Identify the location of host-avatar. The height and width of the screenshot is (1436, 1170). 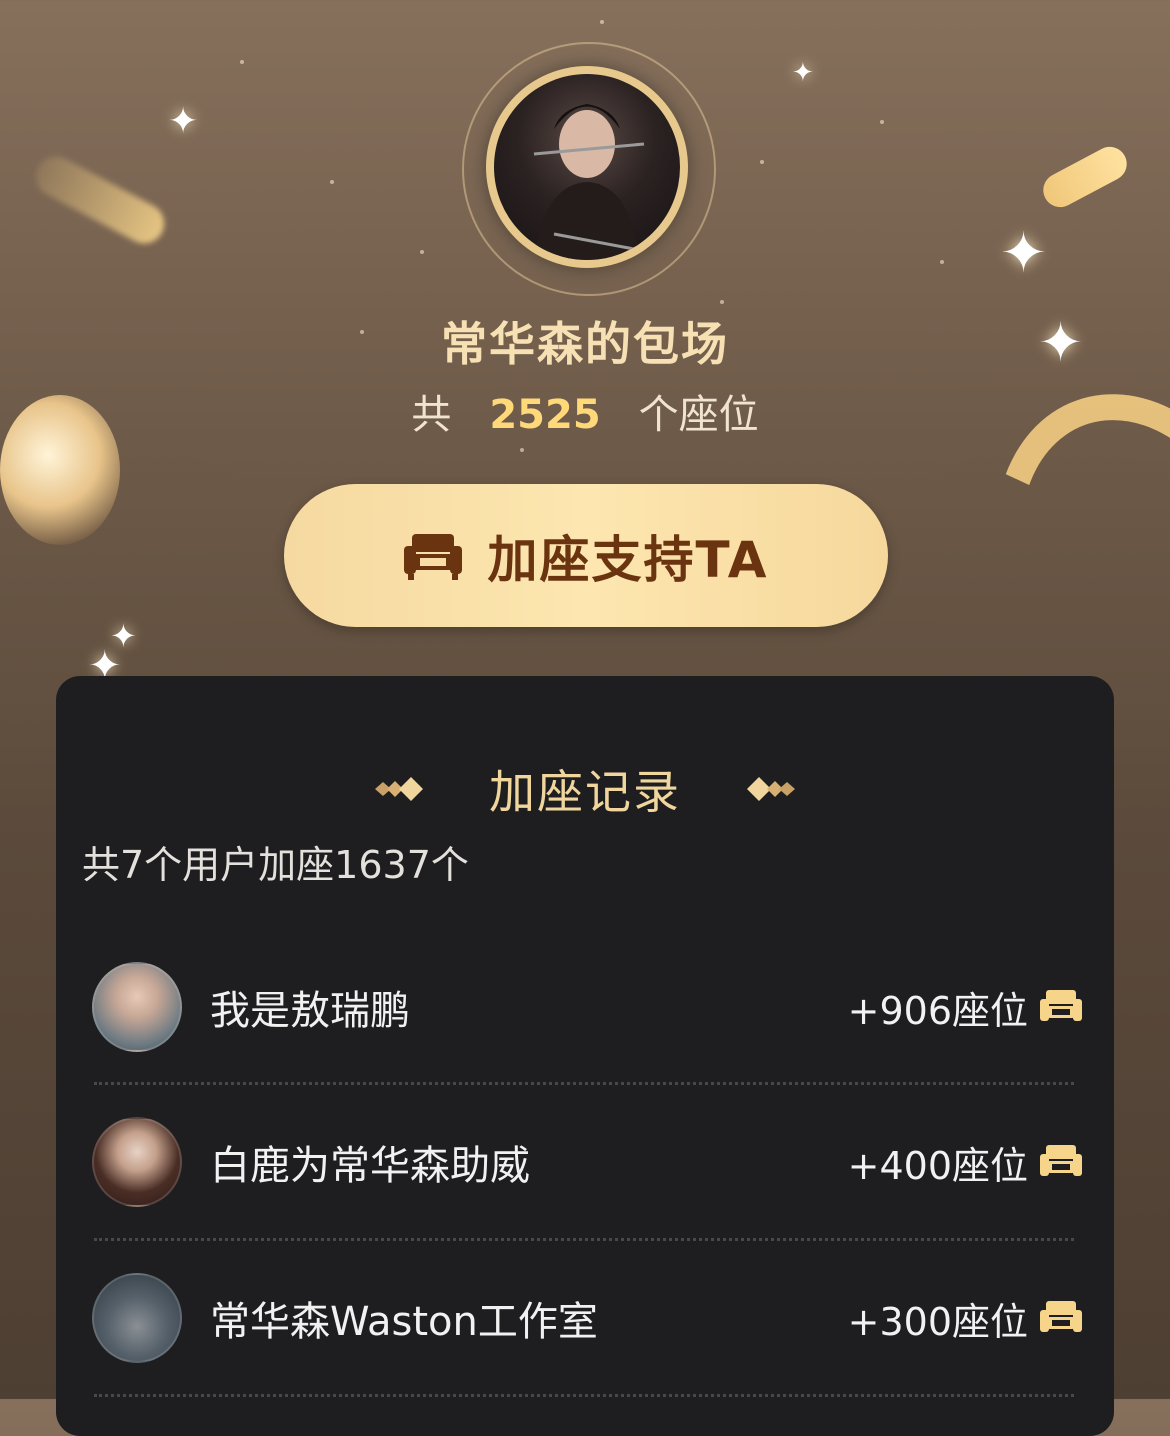
(587, 167).